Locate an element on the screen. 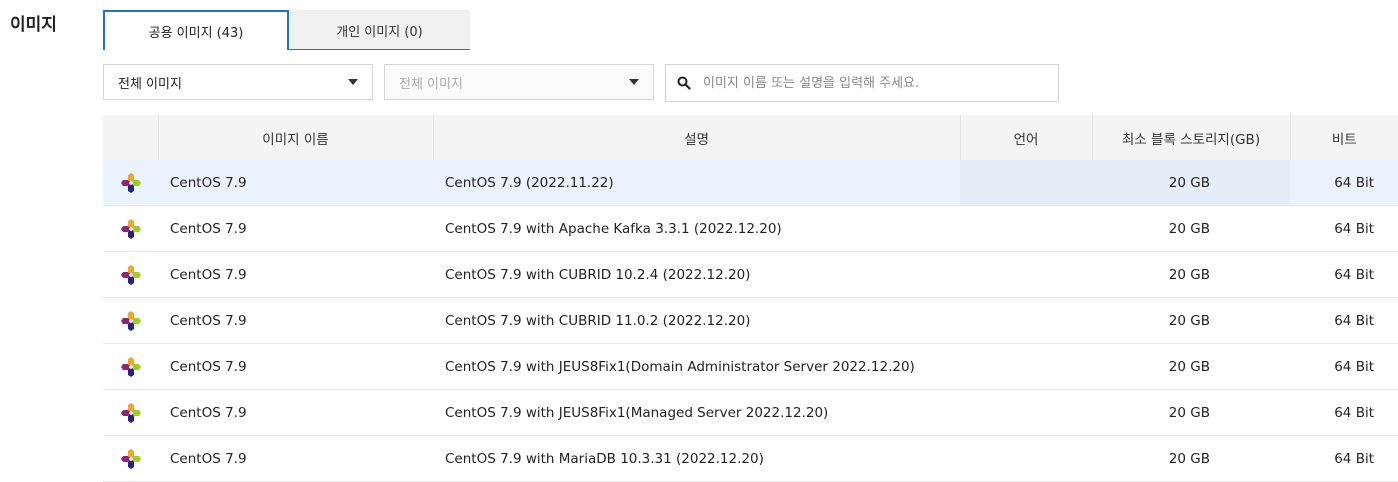 This screenshot has width=1398, height=482. image-sub-select-value: 전체 이미지 is located at coordinates (431, 84).